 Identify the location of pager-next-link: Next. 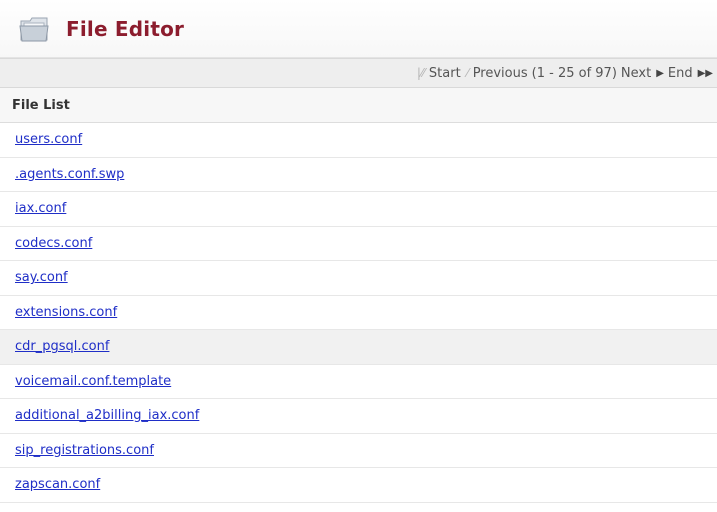
(636, 73).